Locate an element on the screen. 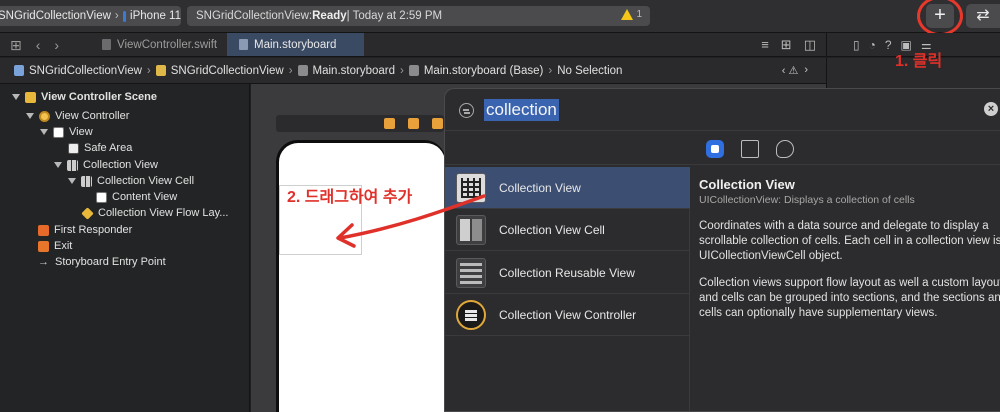 The width and height of the screenshot is (1000, 412). outline-label: View Controller is located at coordinates (92, 116).